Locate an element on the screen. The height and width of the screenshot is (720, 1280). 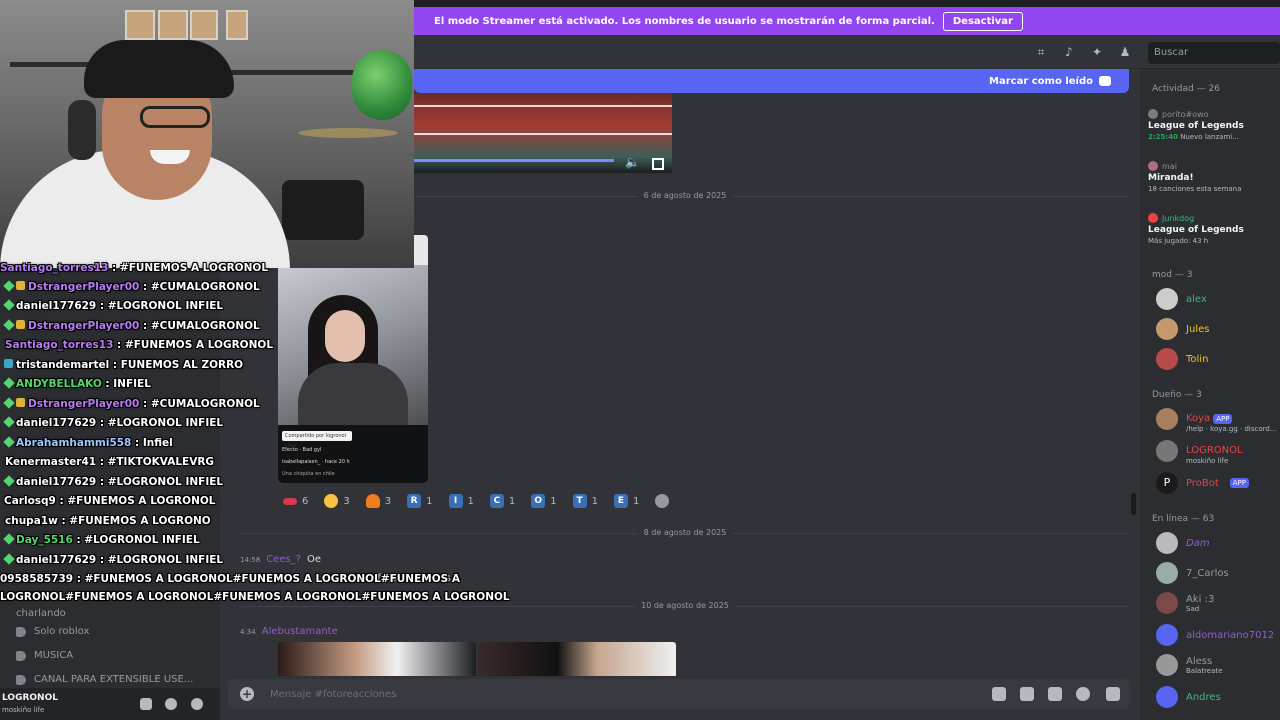
add-reaction-button is located at coordinates (662, 501).